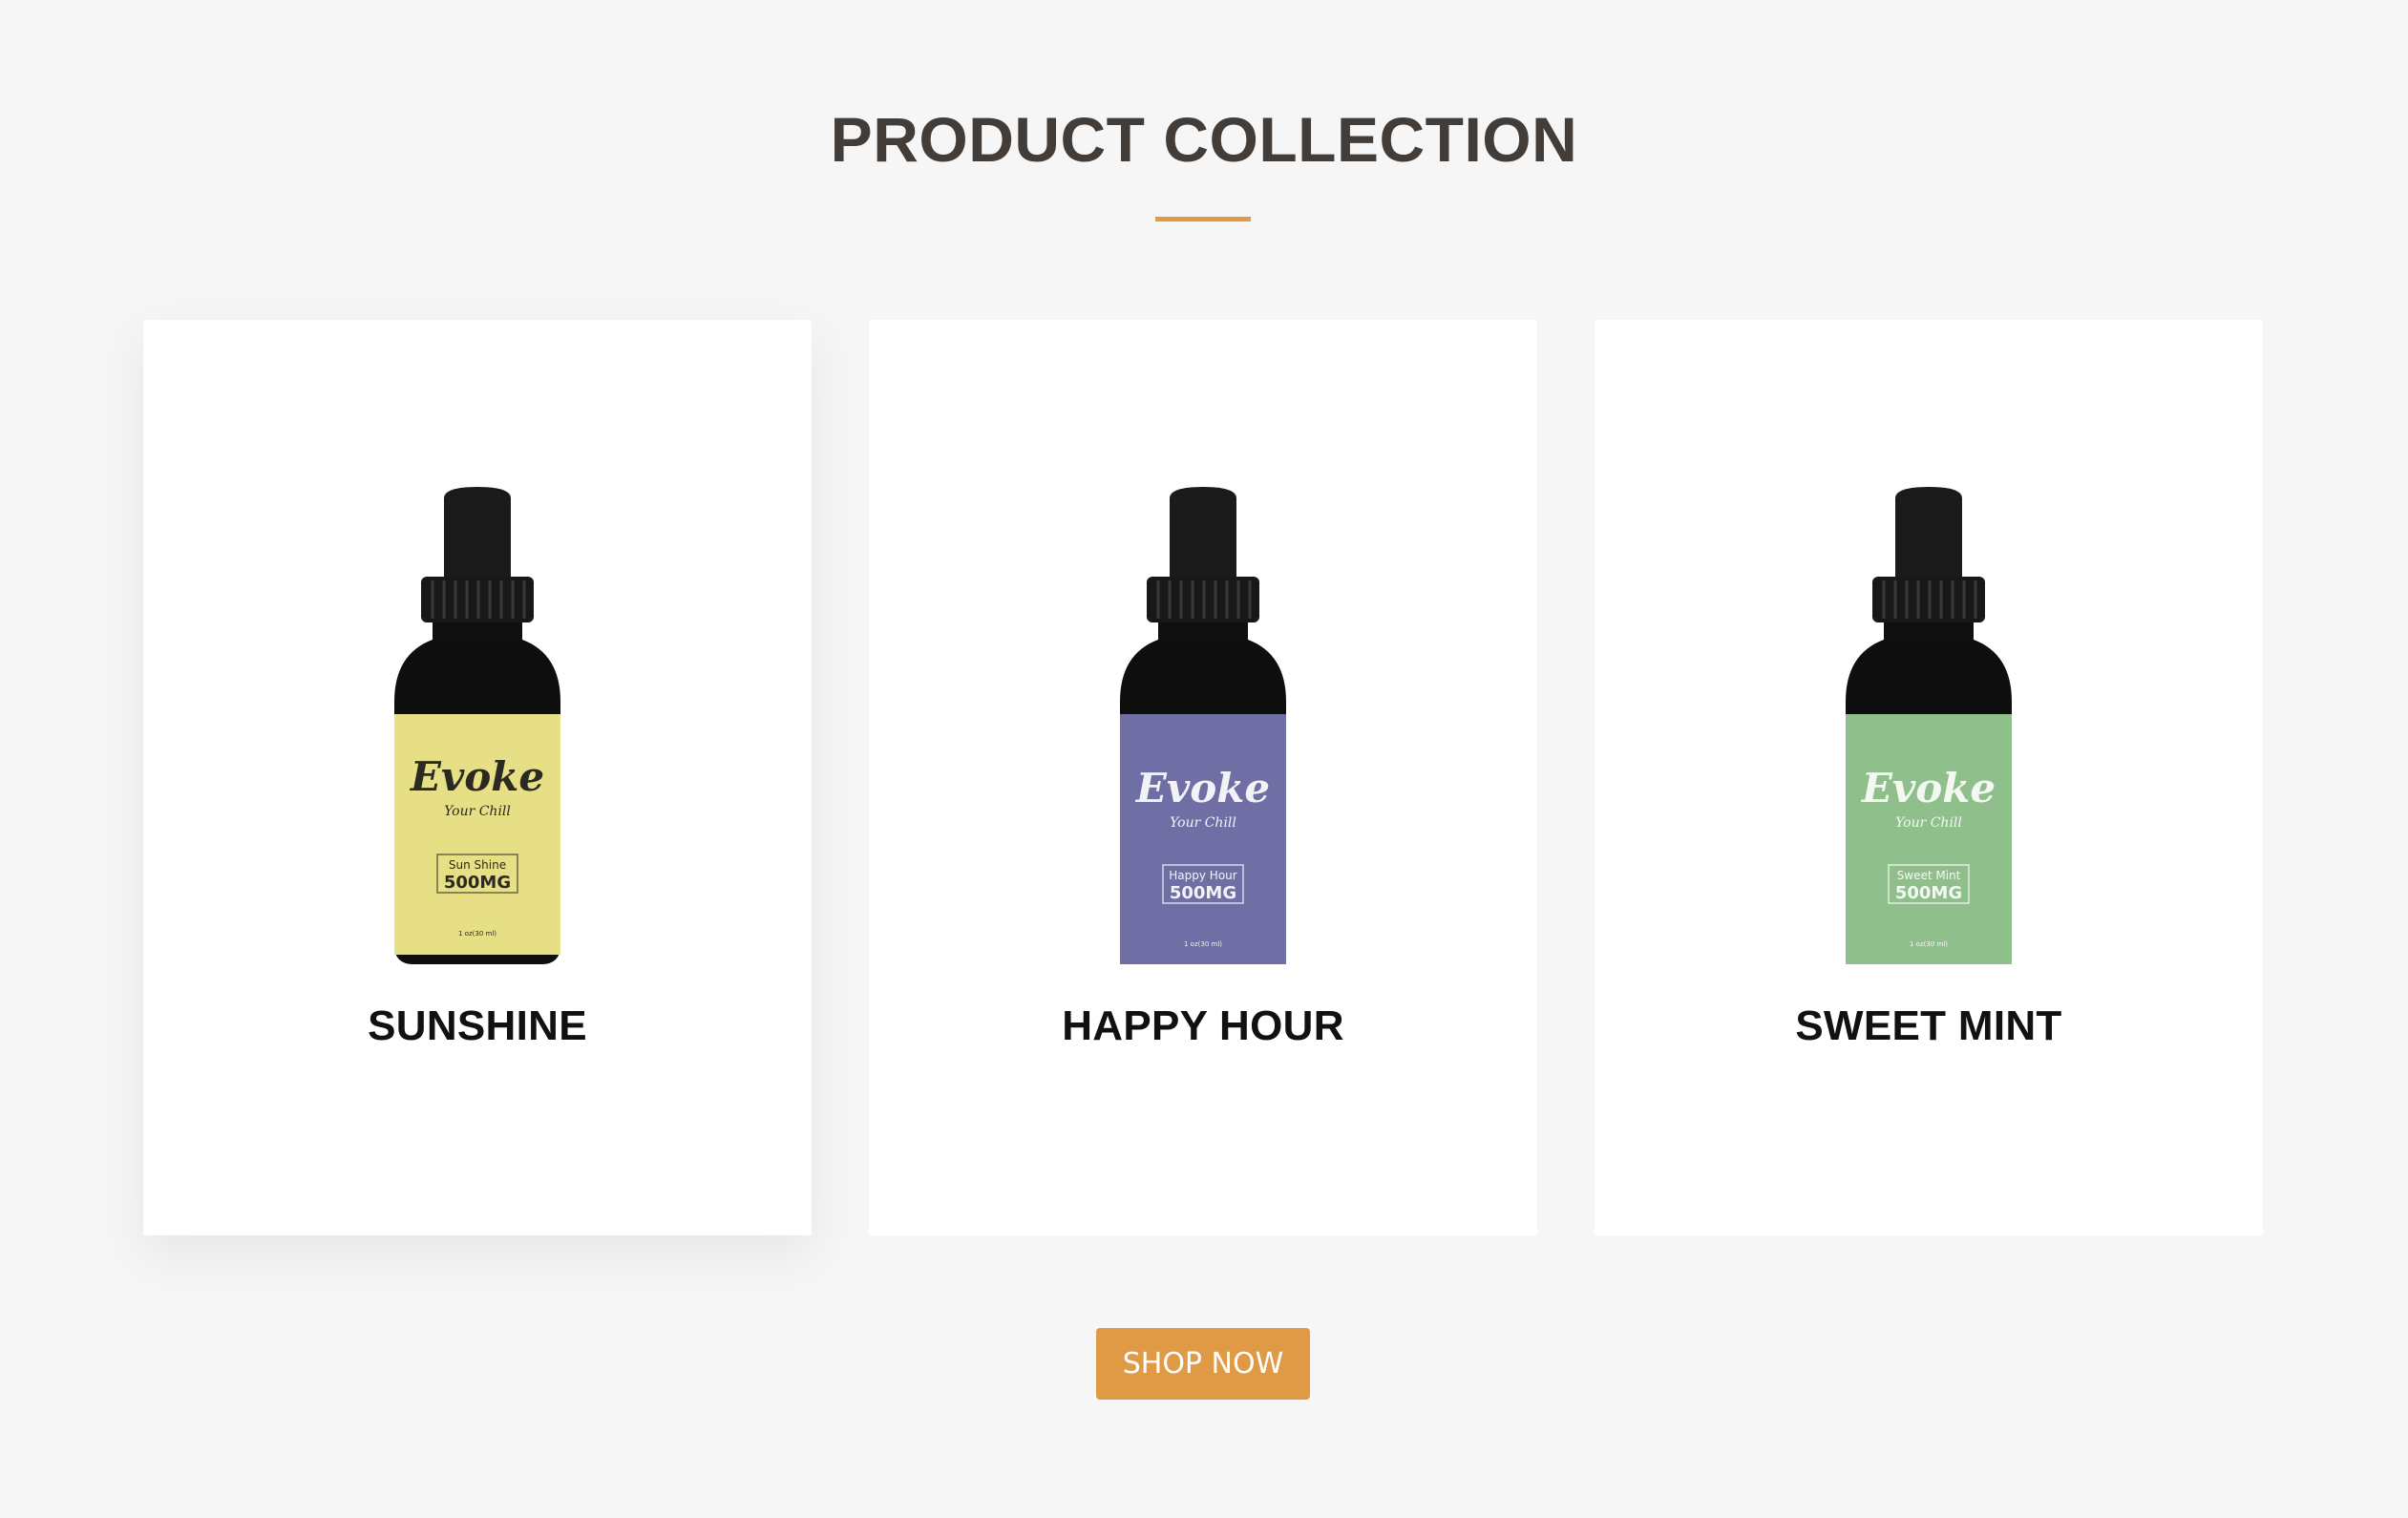  What do you see at coordinates (1204, 139) in the screenshot?
I see `section-title: PRODUCT COLLECTION` at bounding box center [1204, 139].